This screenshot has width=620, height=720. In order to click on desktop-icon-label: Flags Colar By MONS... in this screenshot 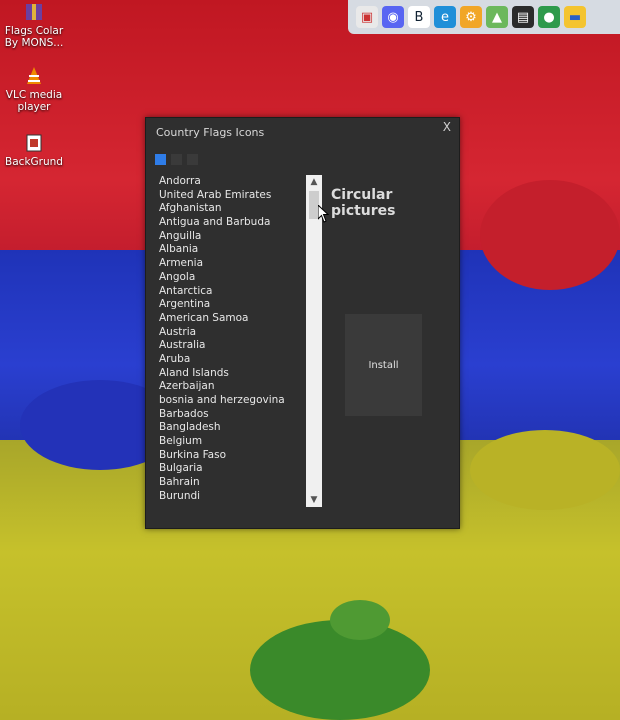, I will do `click(34, 37)`.